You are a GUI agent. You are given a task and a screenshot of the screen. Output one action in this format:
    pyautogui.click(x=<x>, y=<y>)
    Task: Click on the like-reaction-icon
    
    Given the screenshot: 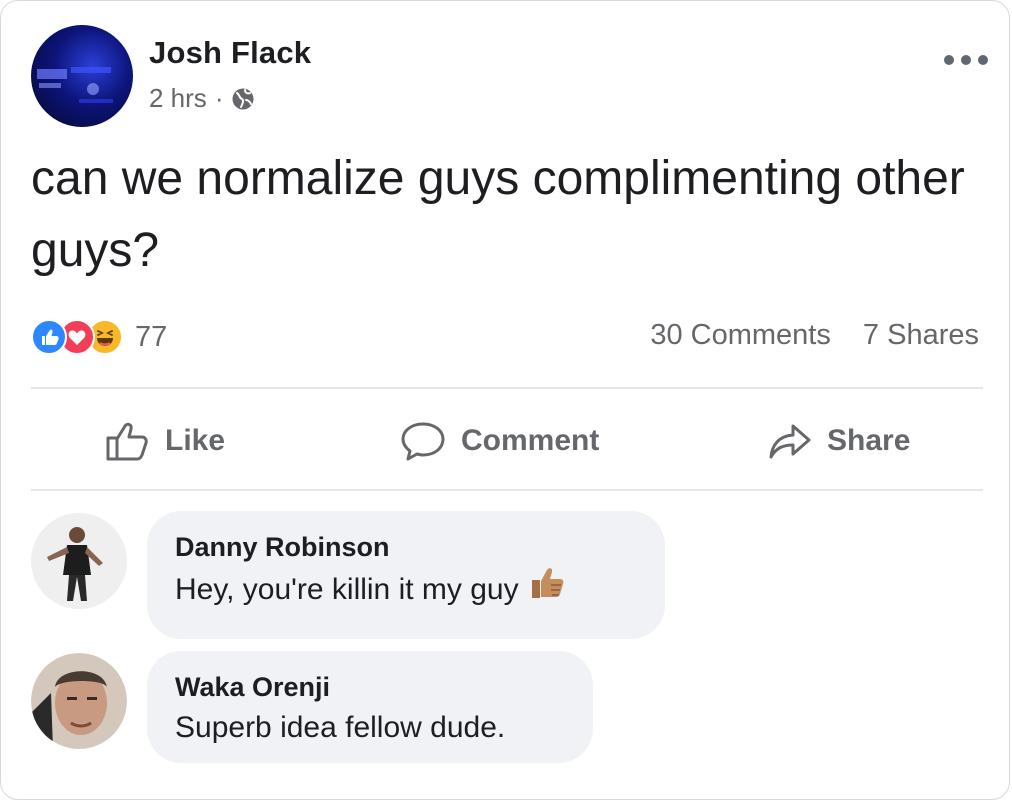 What is the action you would take?
    pyautogui.click(x=49, y=337)
    